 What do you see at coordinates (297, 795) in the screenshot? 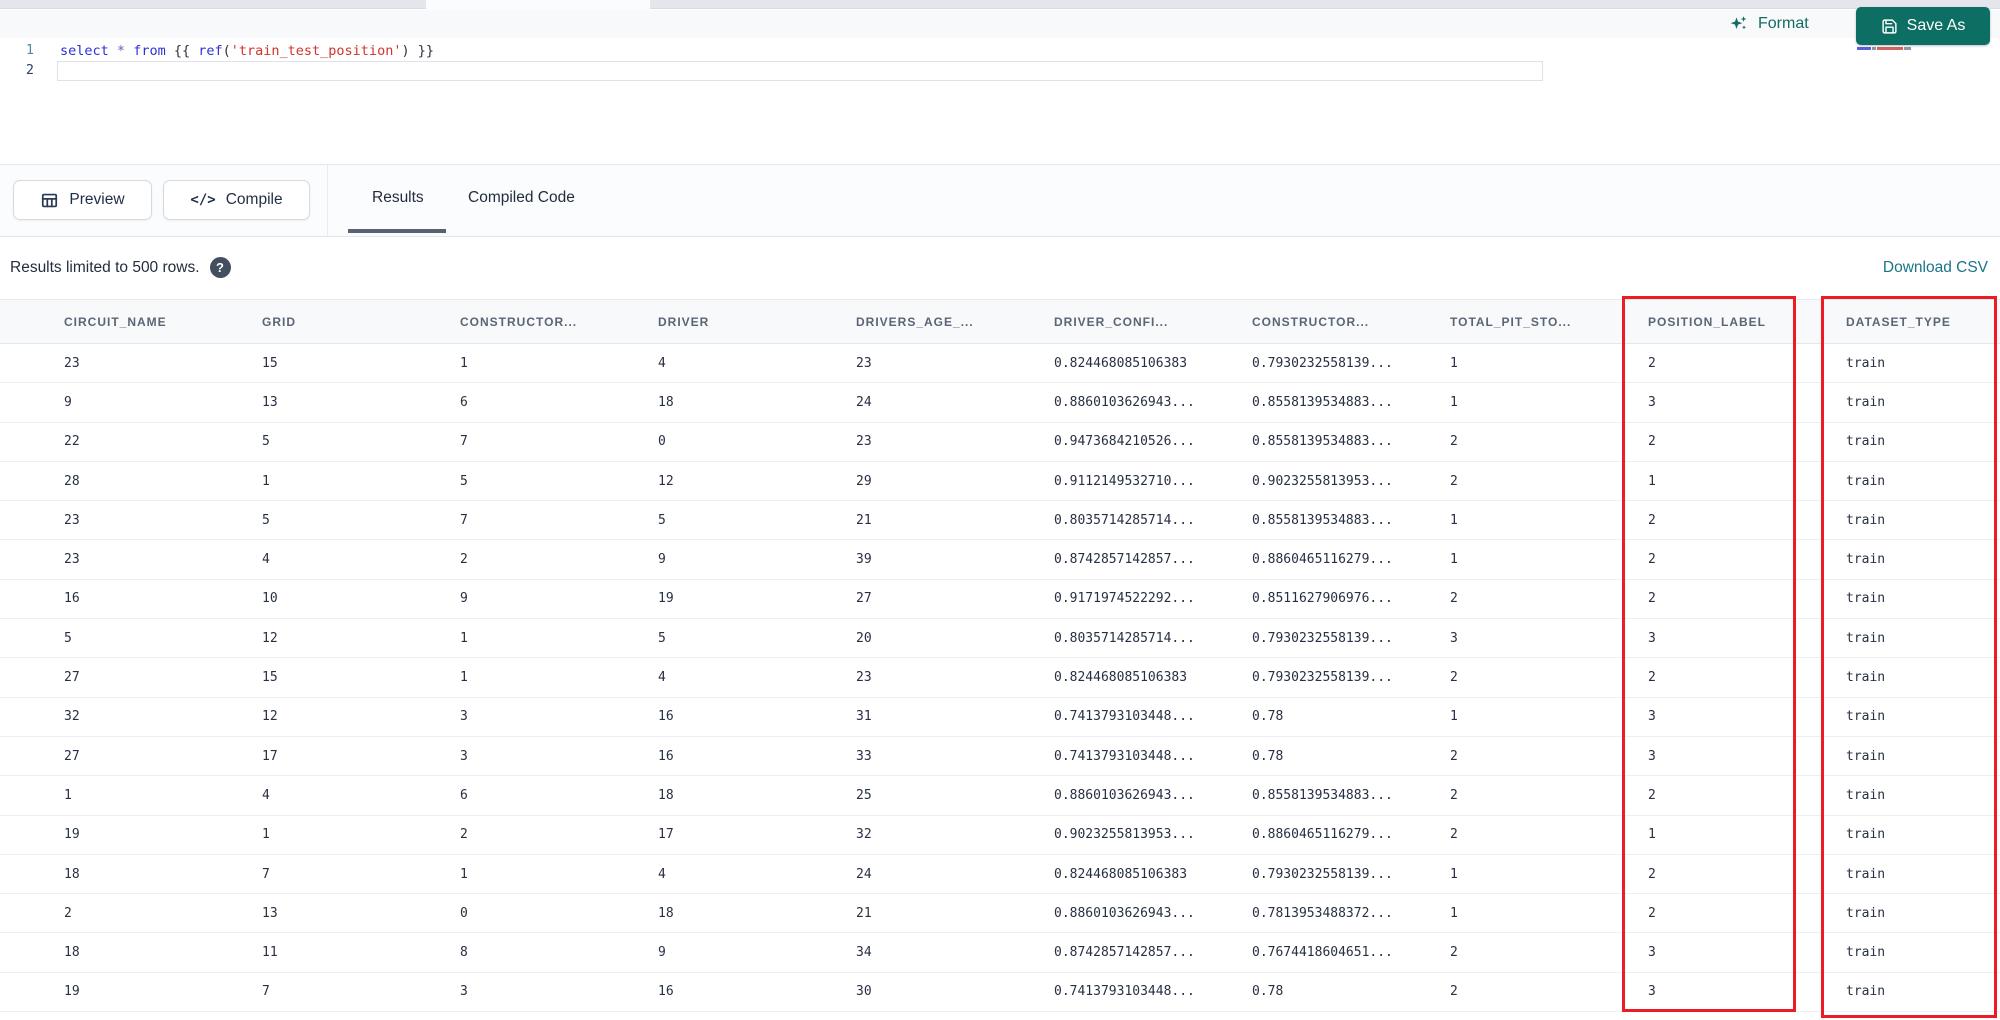
I see `table-cell: 4` at bounding box center [297, 795].